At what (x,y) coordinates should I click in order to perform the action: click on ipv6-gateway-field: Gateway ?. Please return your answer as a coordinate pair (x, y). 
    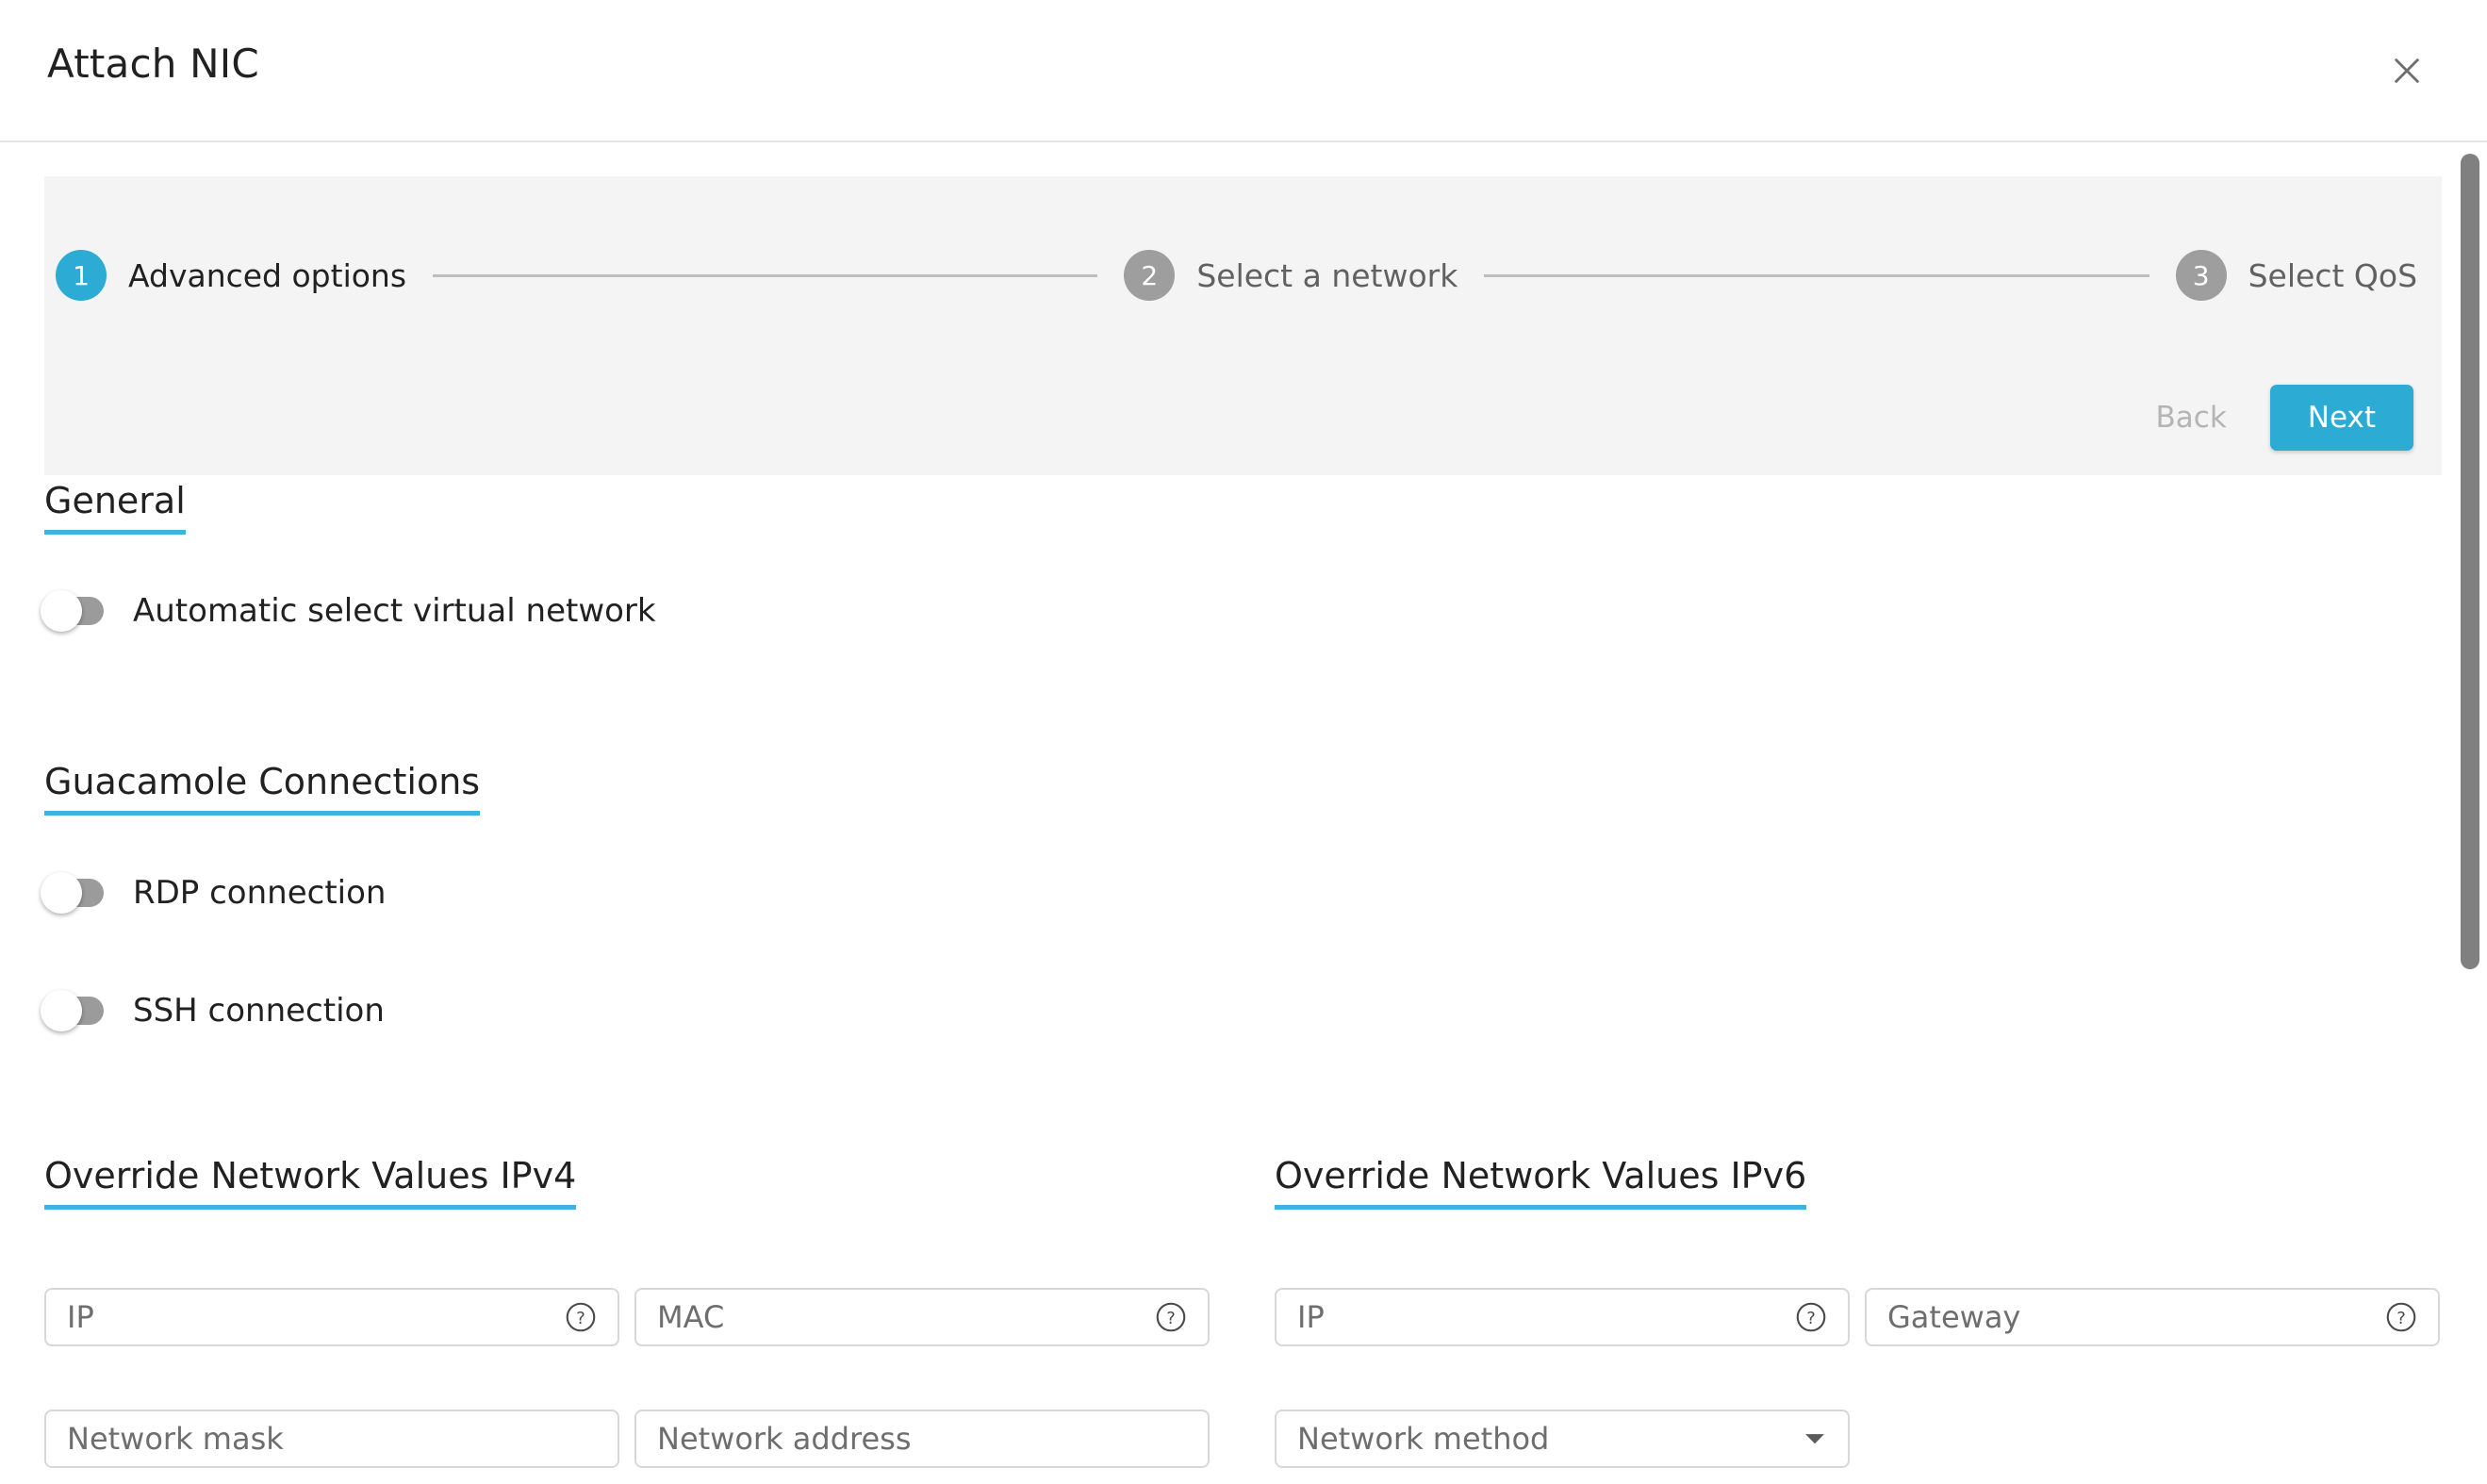
    Looking at the image, I should click on (2152, 1317).